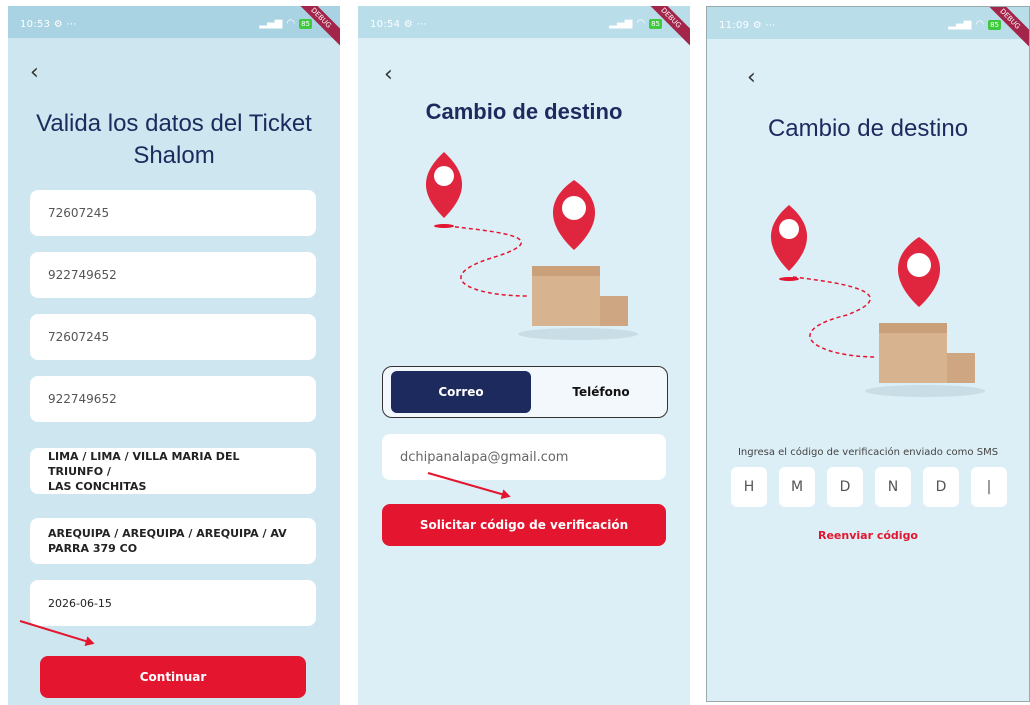  What do you see at coordinates (524, 525) in the screenshot?
I see `request-code-button: Solicitar código de verificación` at bounding box center [524, 525].